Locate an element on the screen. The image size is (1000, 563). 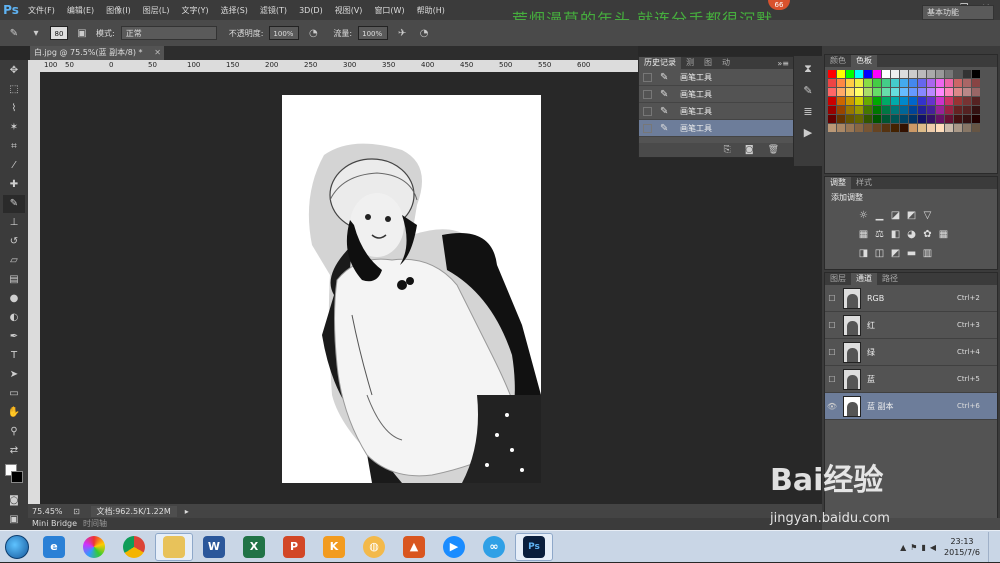
taskbar-chrome is located at coordinates (134, 547).